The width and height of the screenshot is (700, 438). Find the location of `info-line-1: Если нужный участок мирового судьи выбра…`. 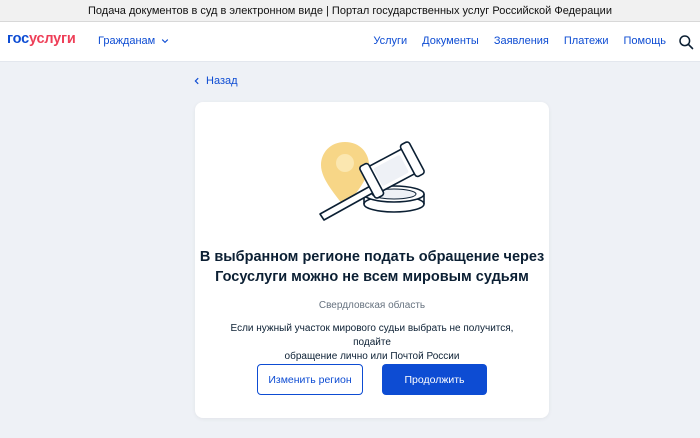

info-line-1: Если нужный участок мирового судьи выбра… is located at coordinates (372, 335).